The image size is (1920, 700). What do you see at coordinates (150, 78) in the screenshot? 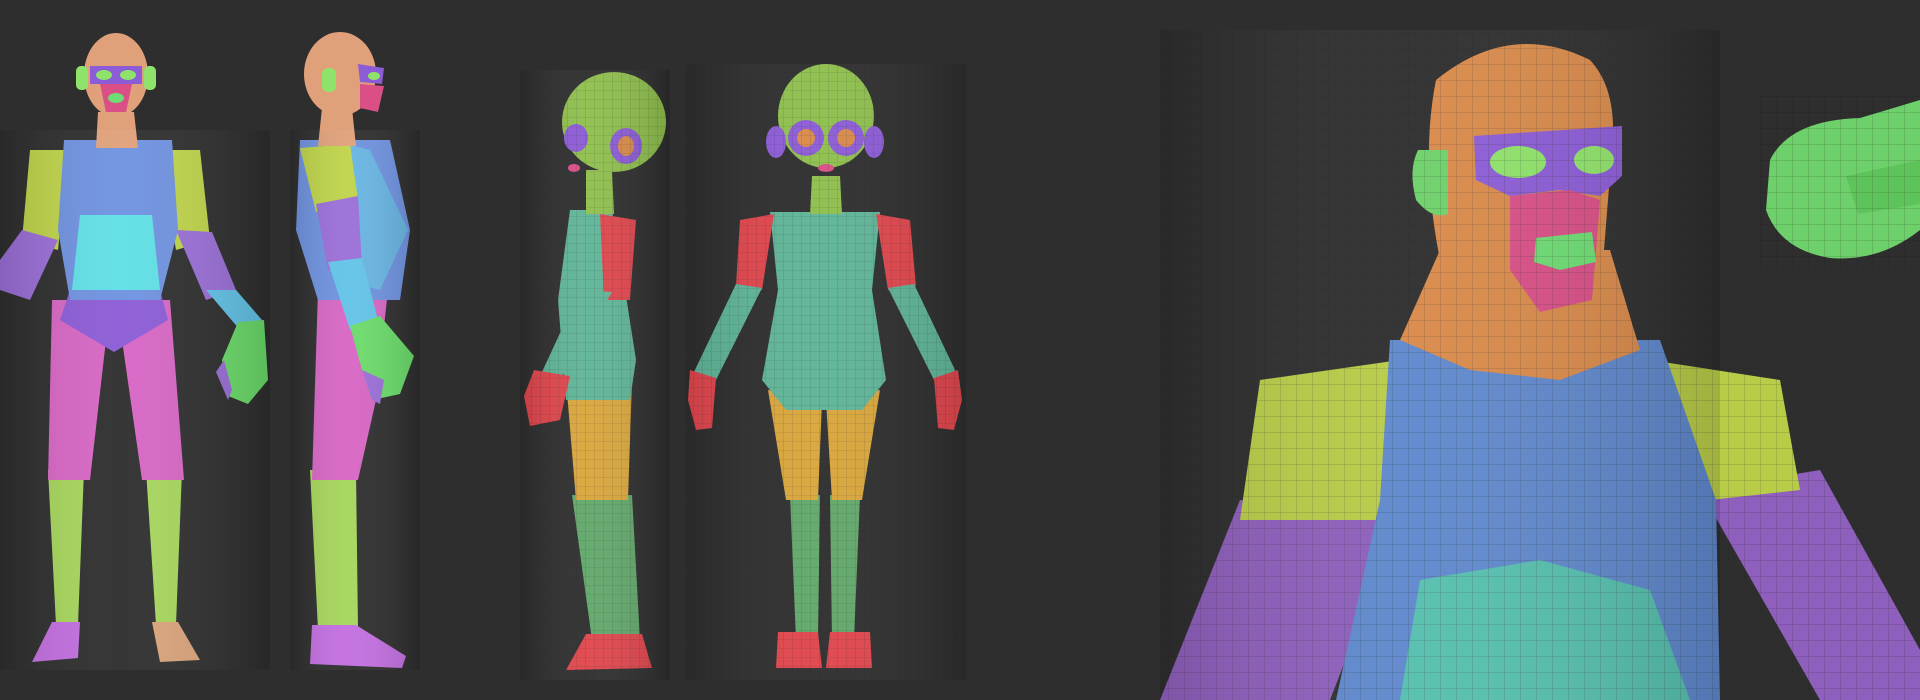
I see `male-right-ear` at bounding box center [150, 78].